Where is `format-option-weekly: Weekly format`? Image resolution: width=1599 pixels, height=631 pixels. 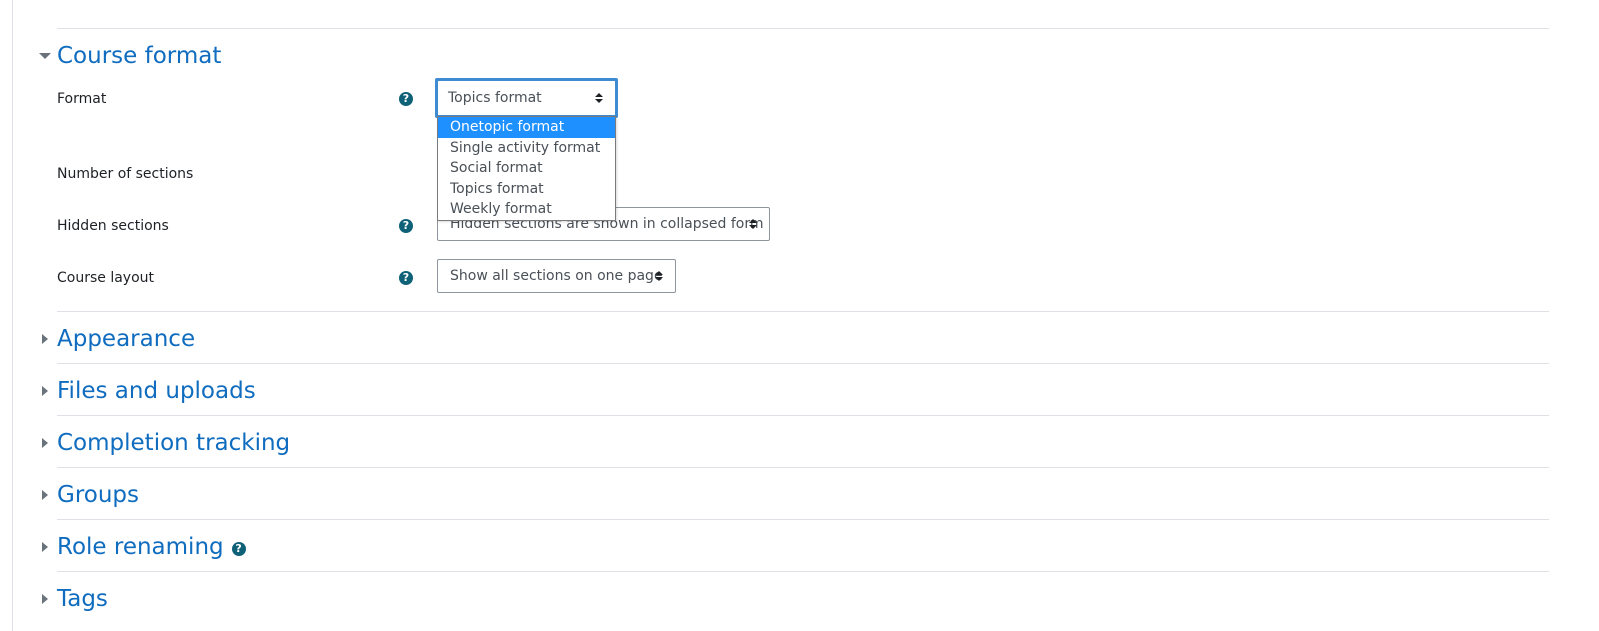
format-option-weekly: Weekly format is located at coordinates (526, 209).